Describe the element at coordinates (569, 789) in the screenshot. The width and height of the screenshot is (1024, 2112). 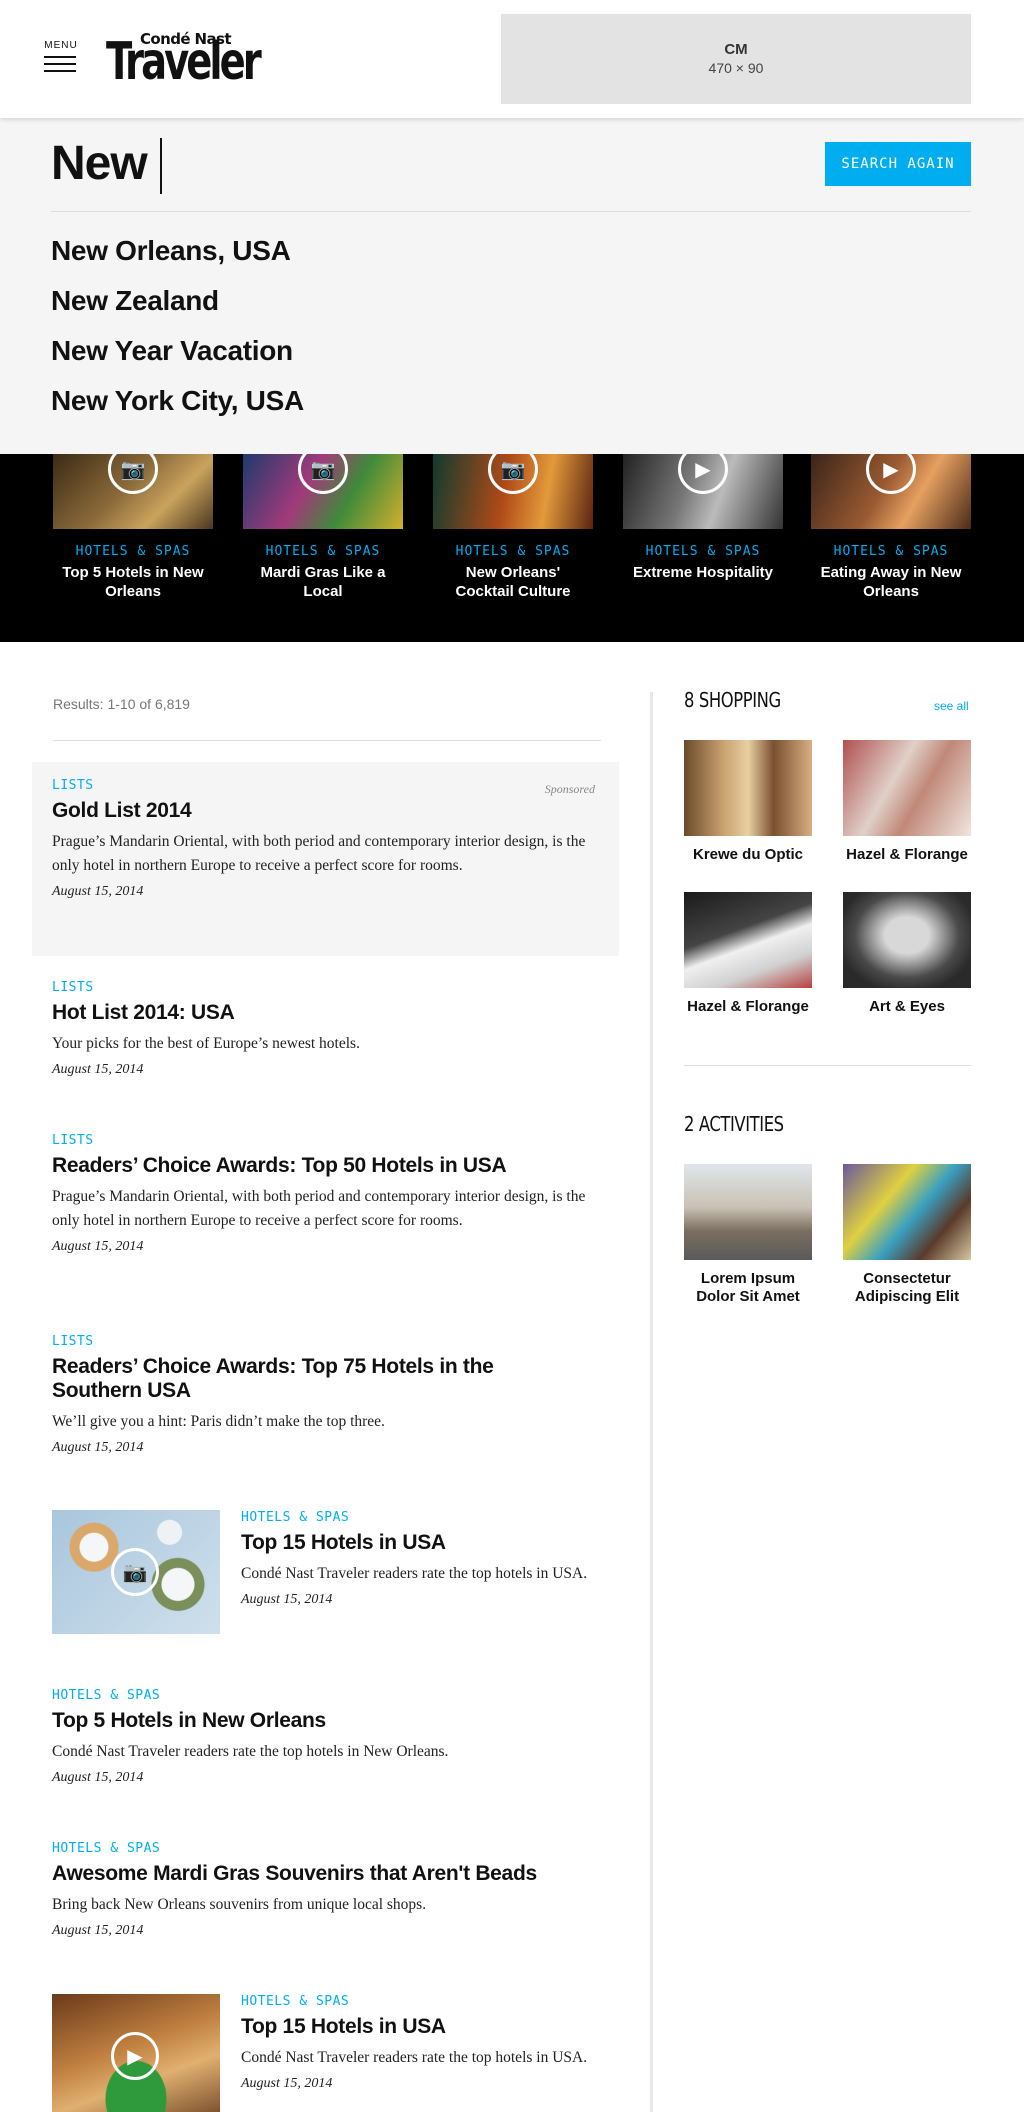
I see `sponsored-label: Sponsored` at that location.